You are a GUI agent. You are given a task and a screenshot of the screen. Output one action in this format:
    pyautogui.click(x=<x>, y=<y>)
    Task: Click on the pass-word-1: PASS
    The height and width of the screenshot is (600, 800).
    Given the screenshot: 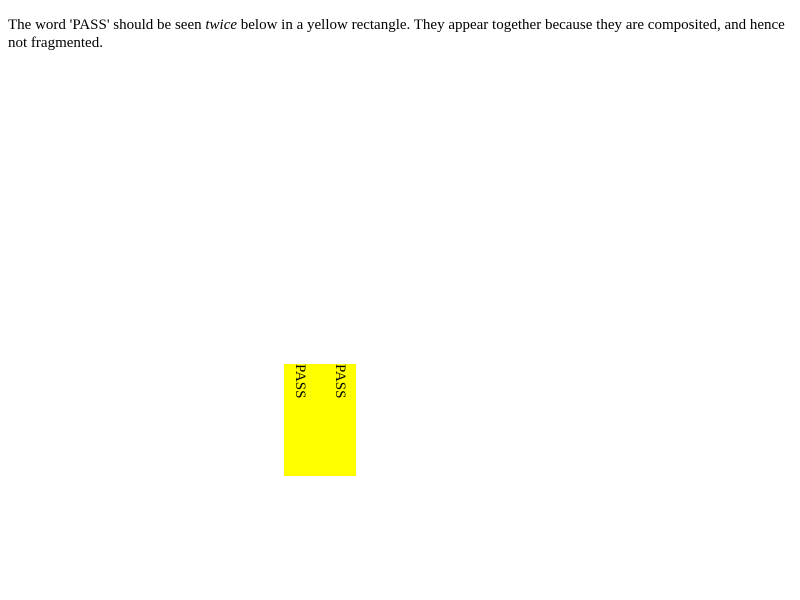 What is the action you would take?
    pyautogui.click(x=300, y=381)
    